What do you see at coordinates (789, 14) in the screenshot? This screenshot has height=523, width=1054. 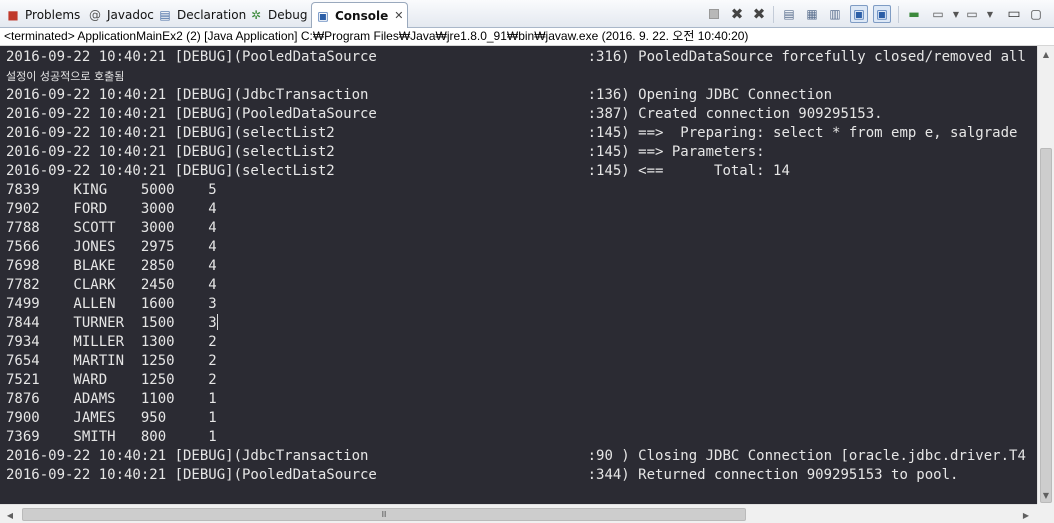 I see `clear-console-icon: ▤` at bounding box center [789, 14].